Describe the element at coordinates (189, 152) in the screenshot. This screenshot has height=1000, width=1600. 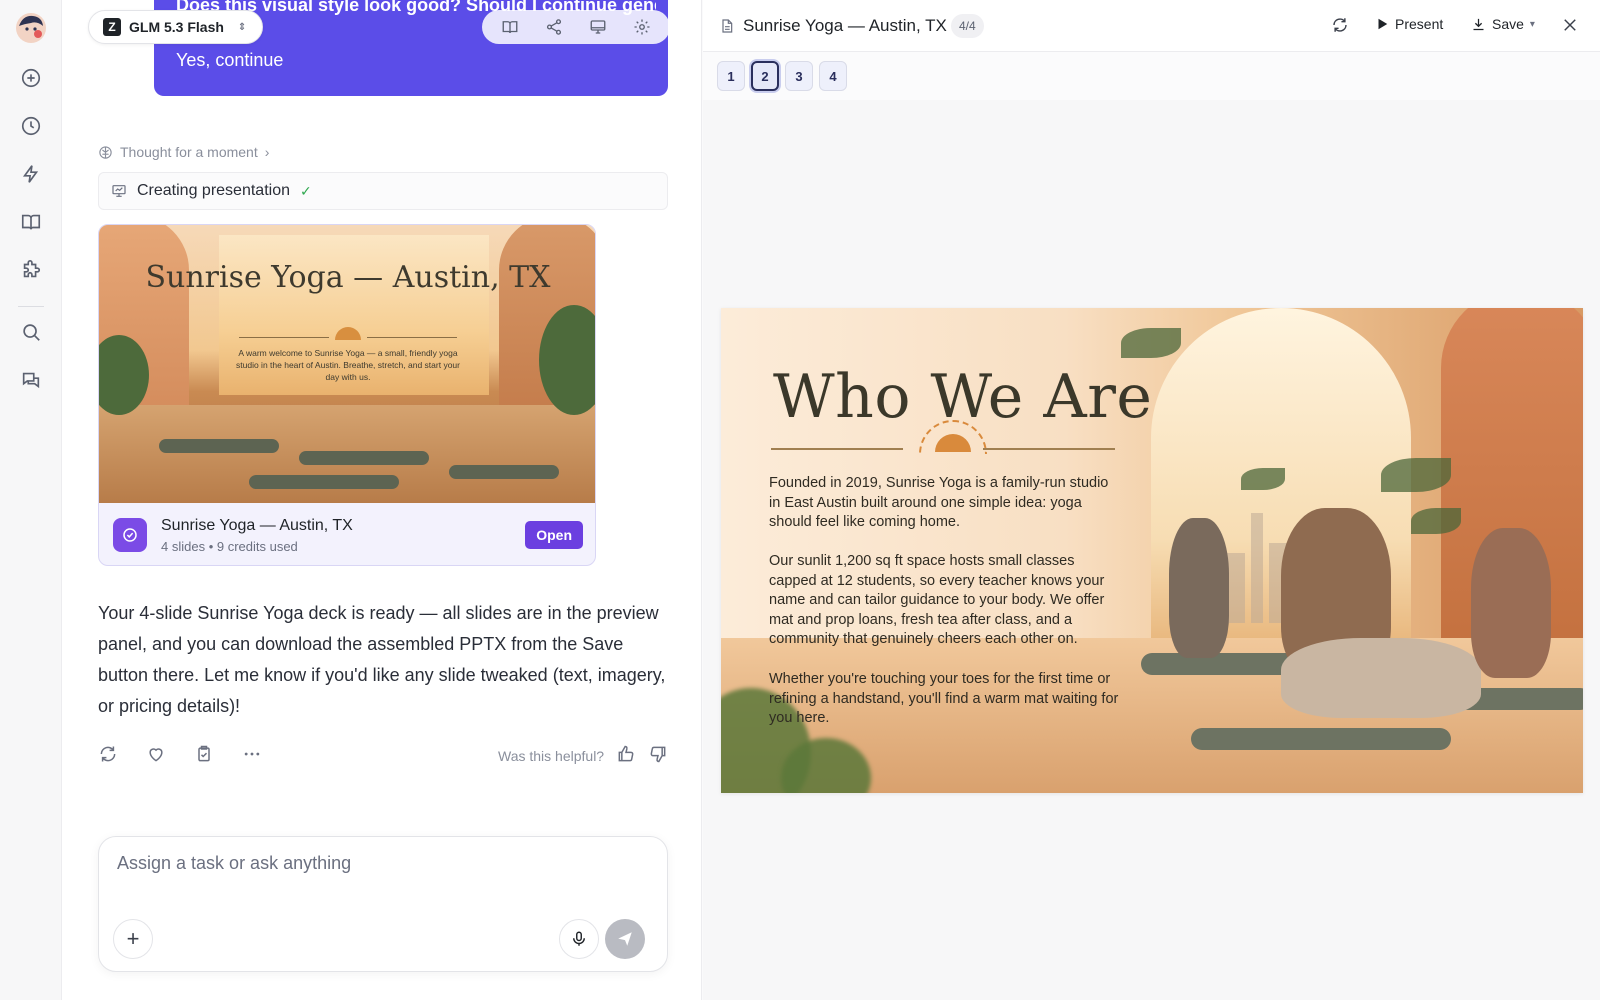
I see `thought-label: Thought for a moment` at that location.